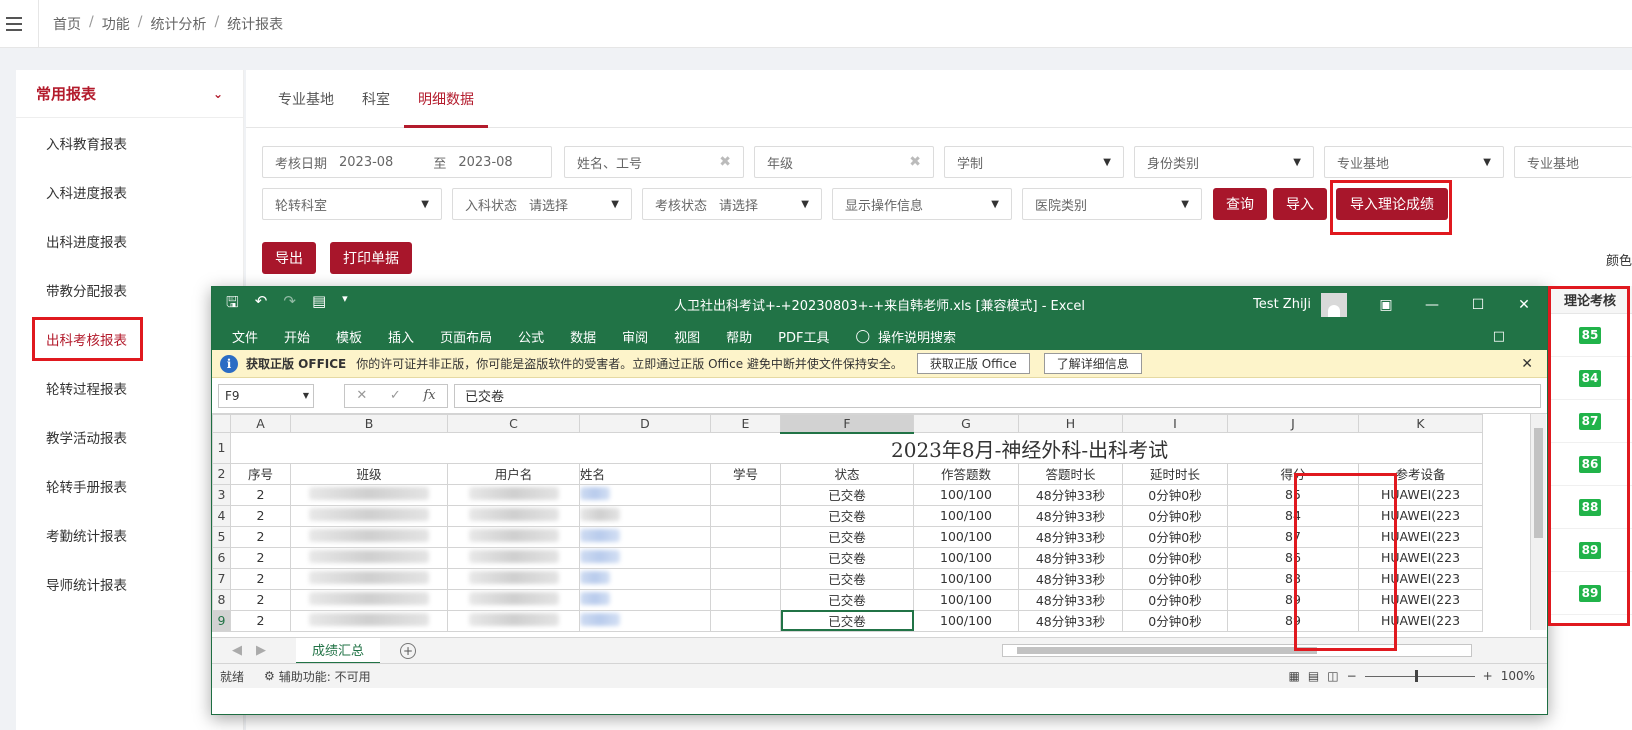 This screenshot has width=1632, height=730. What do you see at coordinates (1414, 162) in the screenshot?
I see `base-select: 专业基地 ▼` at bounding box center [1414, 162].